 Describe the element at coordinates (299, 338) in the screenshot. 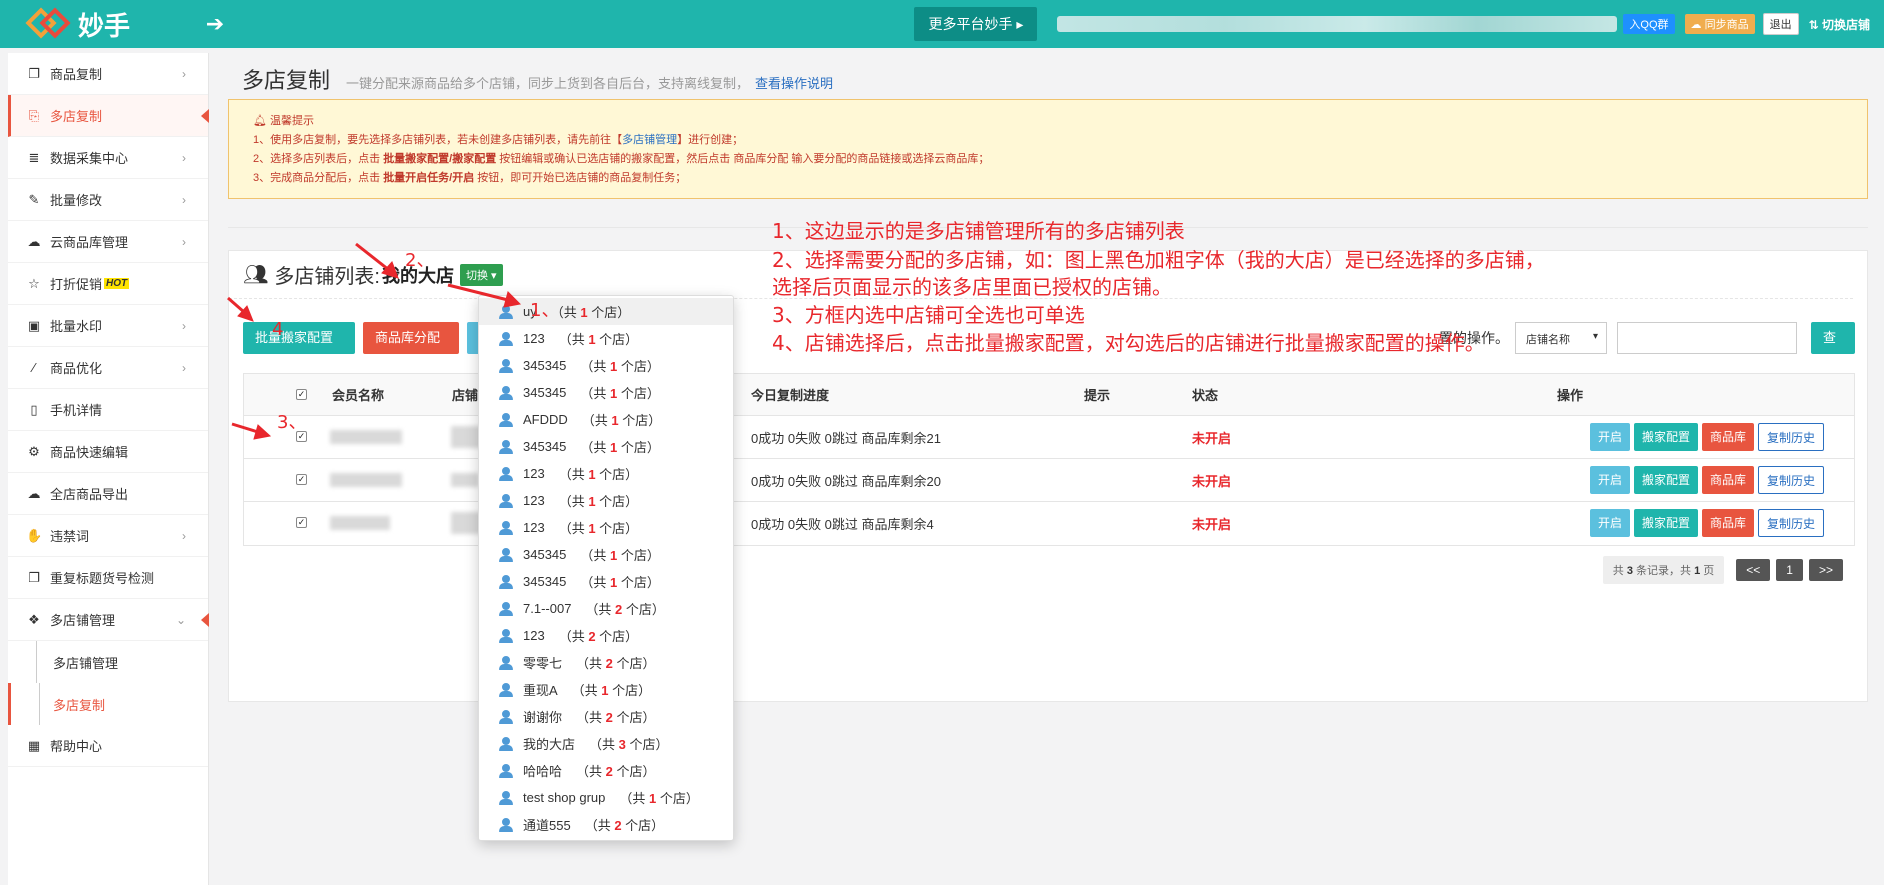

I see `batch-config-button: 批量搬家配置` at that location.